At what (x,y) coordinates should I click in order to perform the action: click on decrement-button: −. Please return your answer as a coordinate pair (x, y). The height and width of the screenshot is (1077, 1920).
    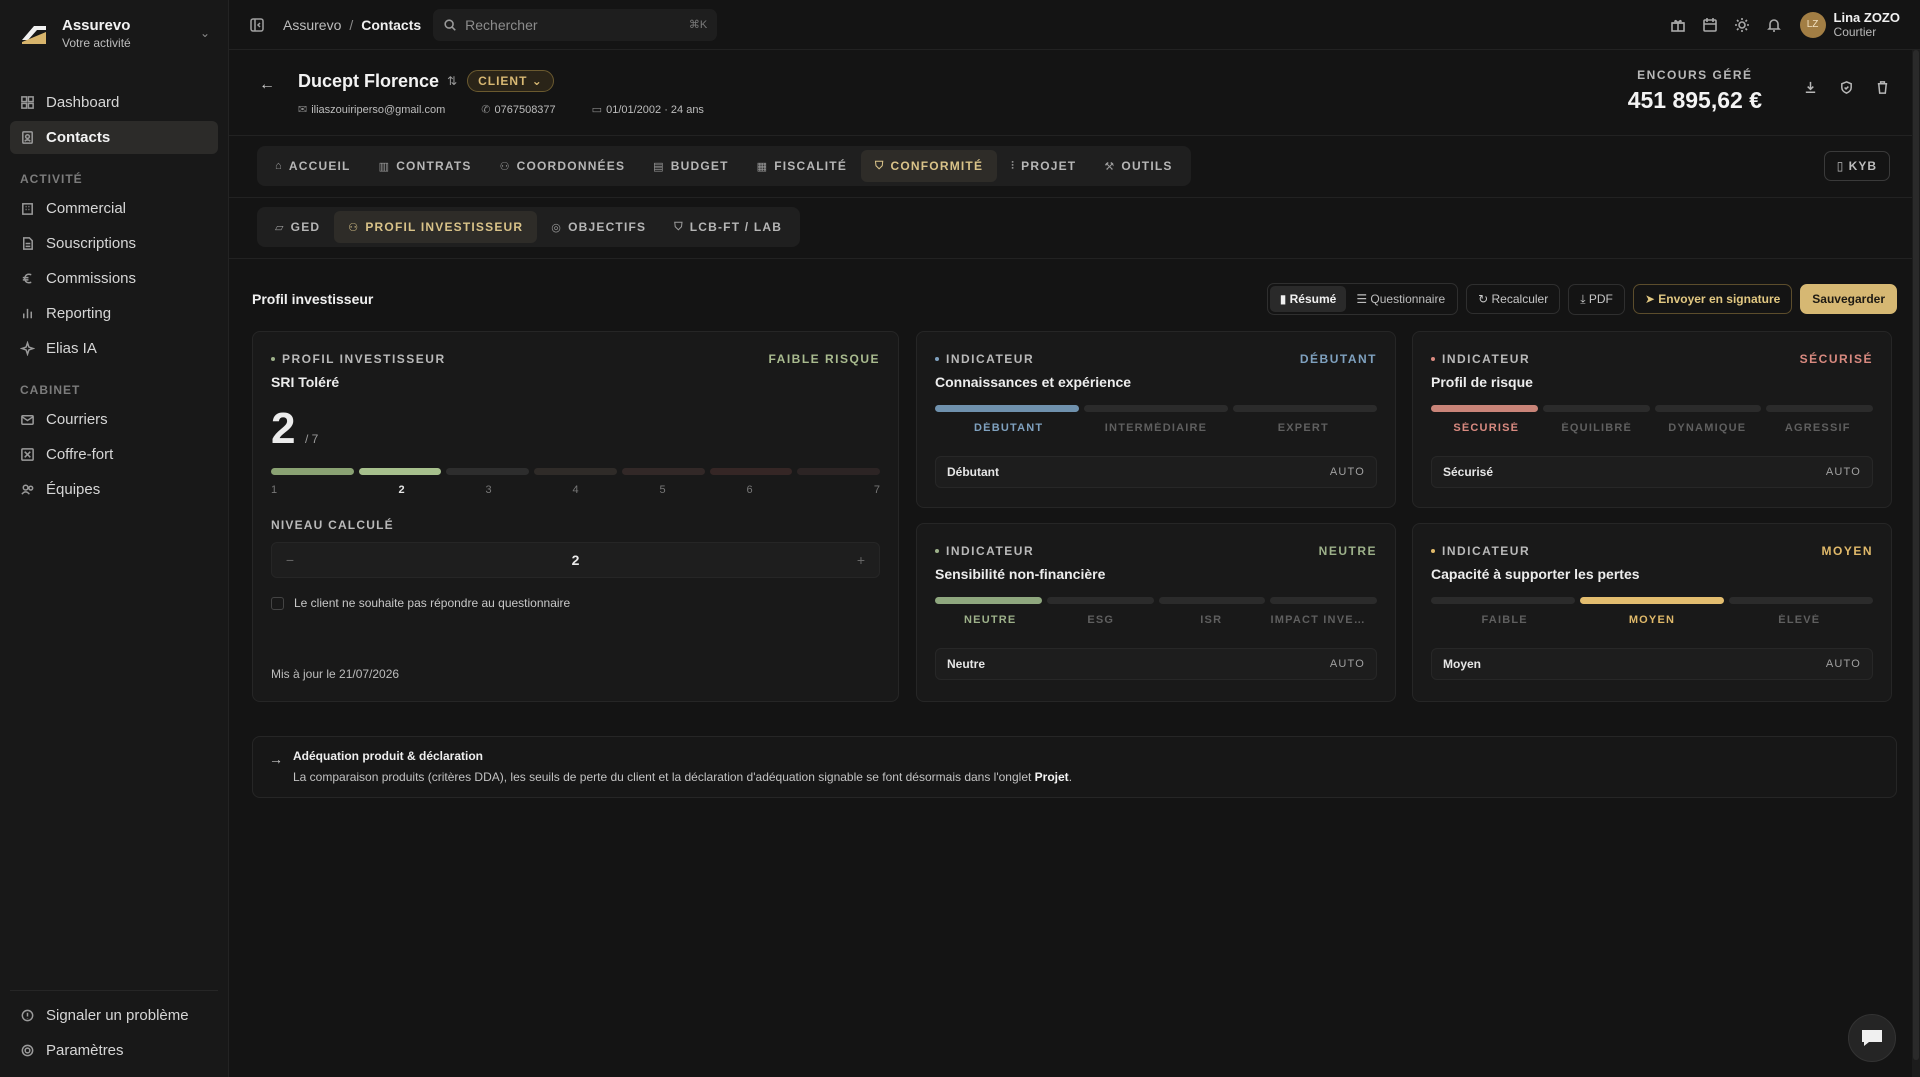
    Looking at the image, I should click on (290, 560).